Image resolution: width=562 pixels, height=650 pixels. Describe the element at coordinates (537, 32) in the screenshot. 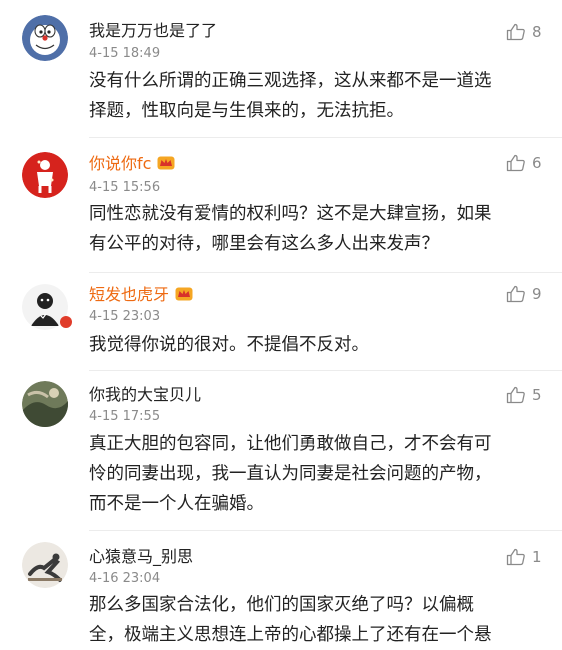

I see `like-count: 8` at that location.